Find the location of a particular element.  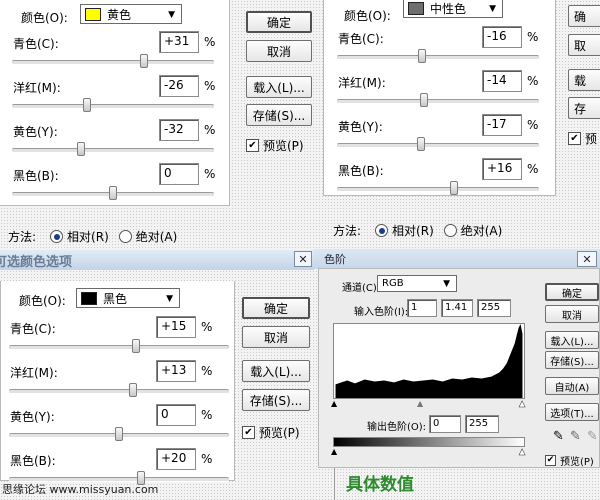

black-eyedropper-icon: ✎ is located at coordinates (558, 436).